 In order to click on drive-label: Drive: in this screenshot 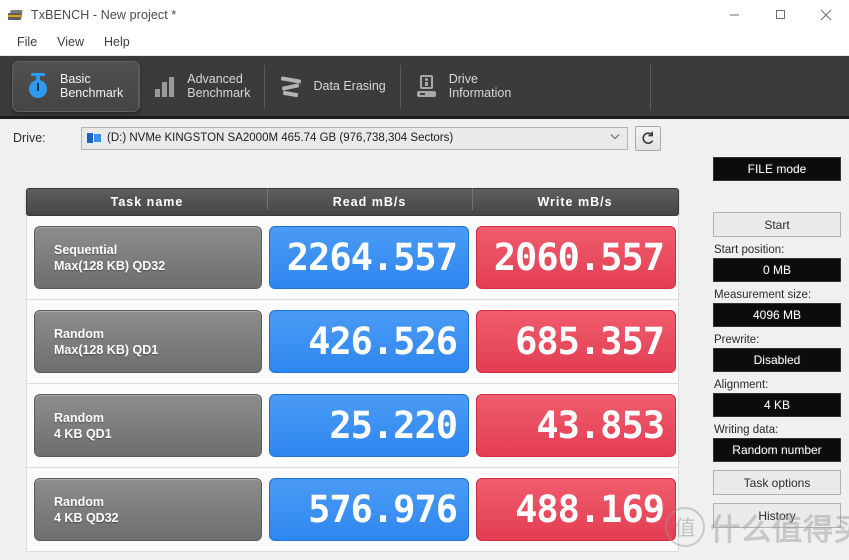, I will do `click(29, 138)`.